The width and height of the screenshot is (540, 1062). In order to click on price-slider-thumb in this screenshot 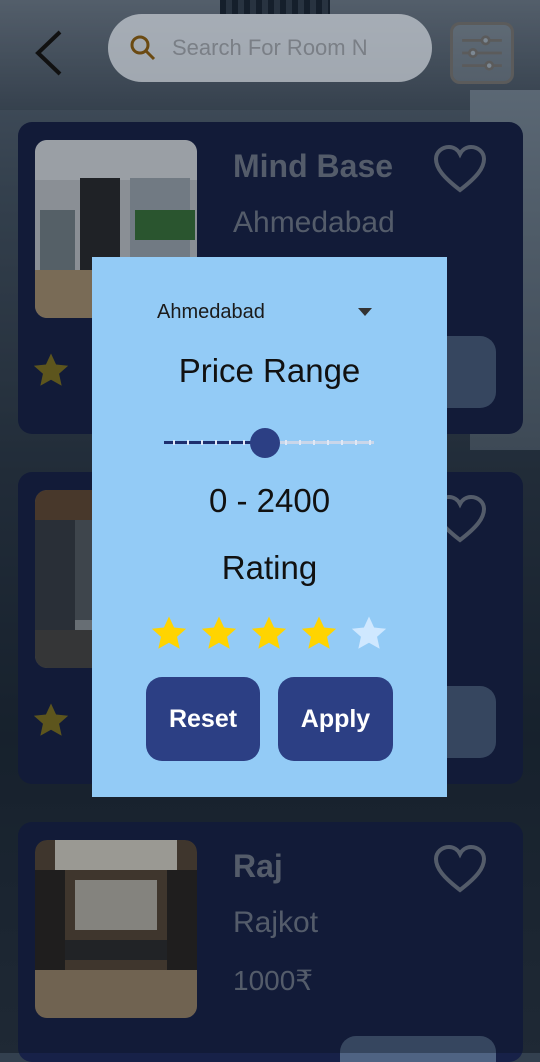, I will do `click(264, 443)`.